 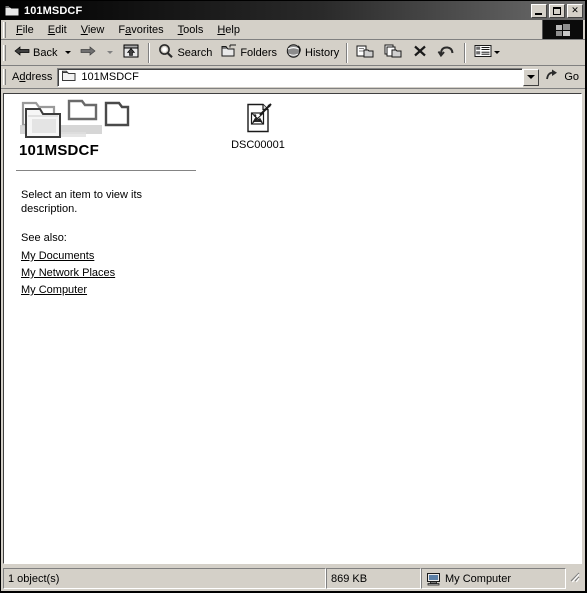 I want to click on status-size: 869 KB, so click(x=373, y=578).